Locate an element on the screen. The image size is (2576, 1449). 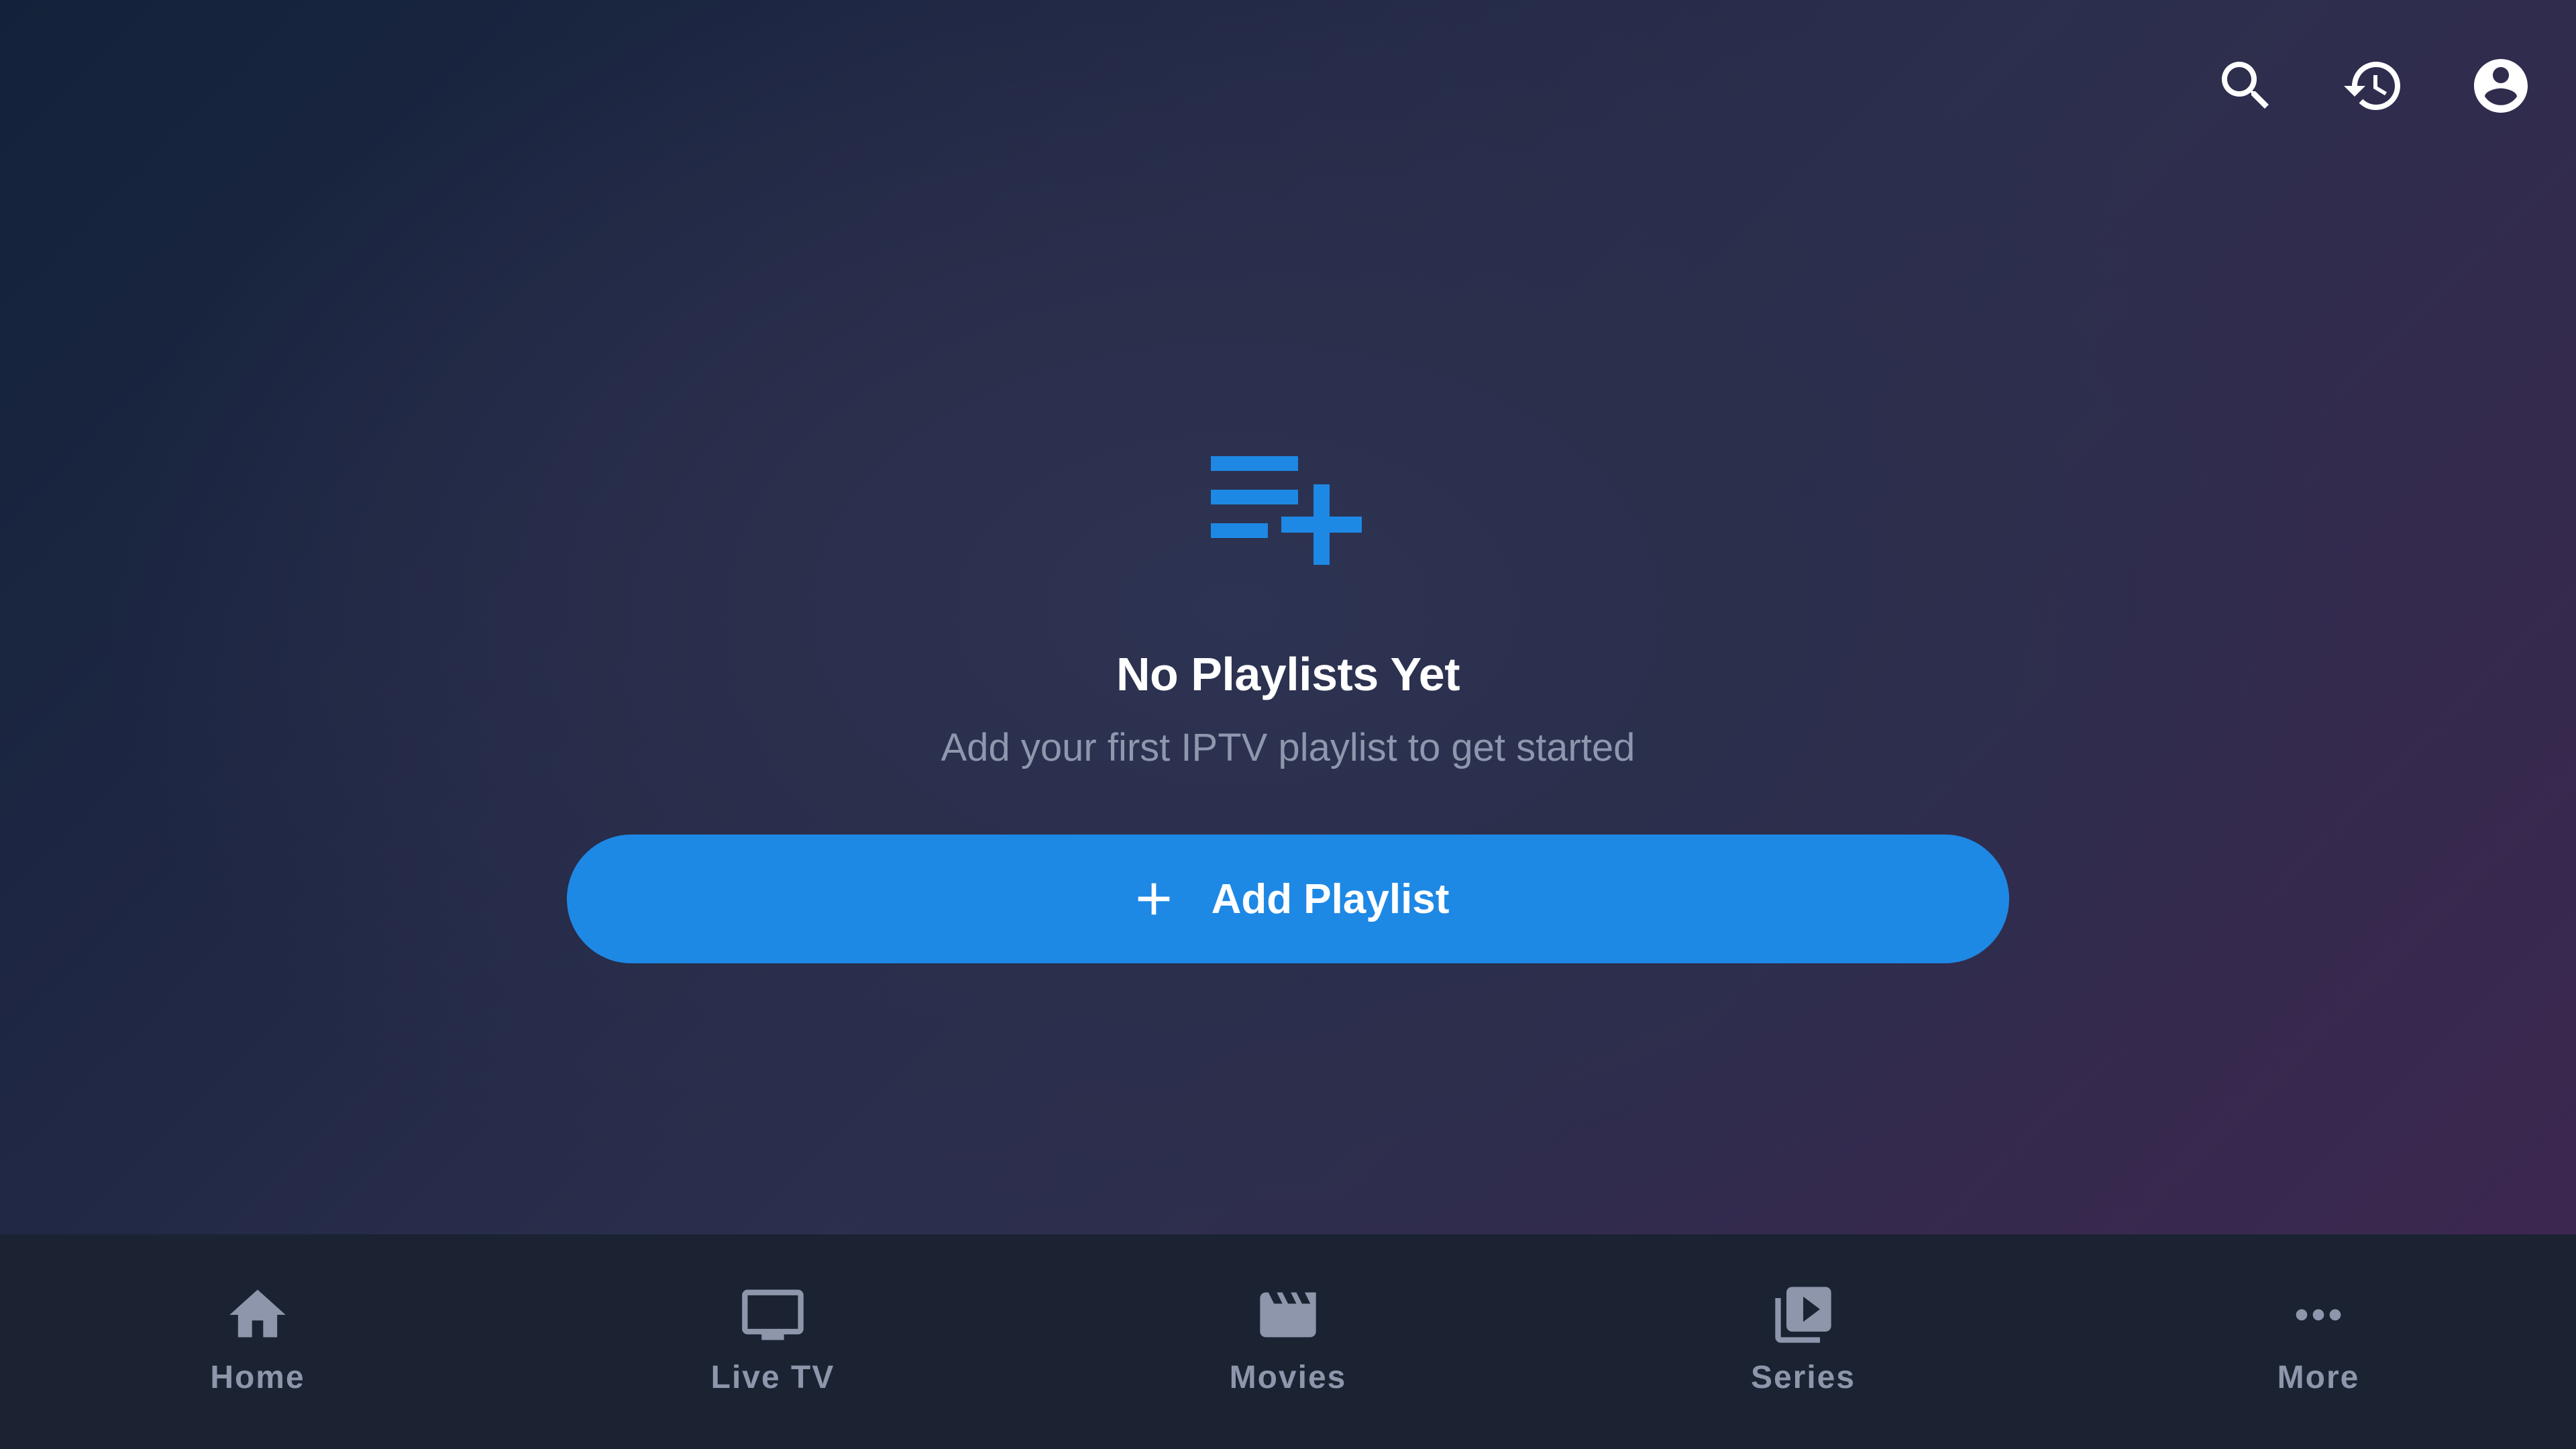
movie-clapper-icon is located at coordinates (1288, 1315).